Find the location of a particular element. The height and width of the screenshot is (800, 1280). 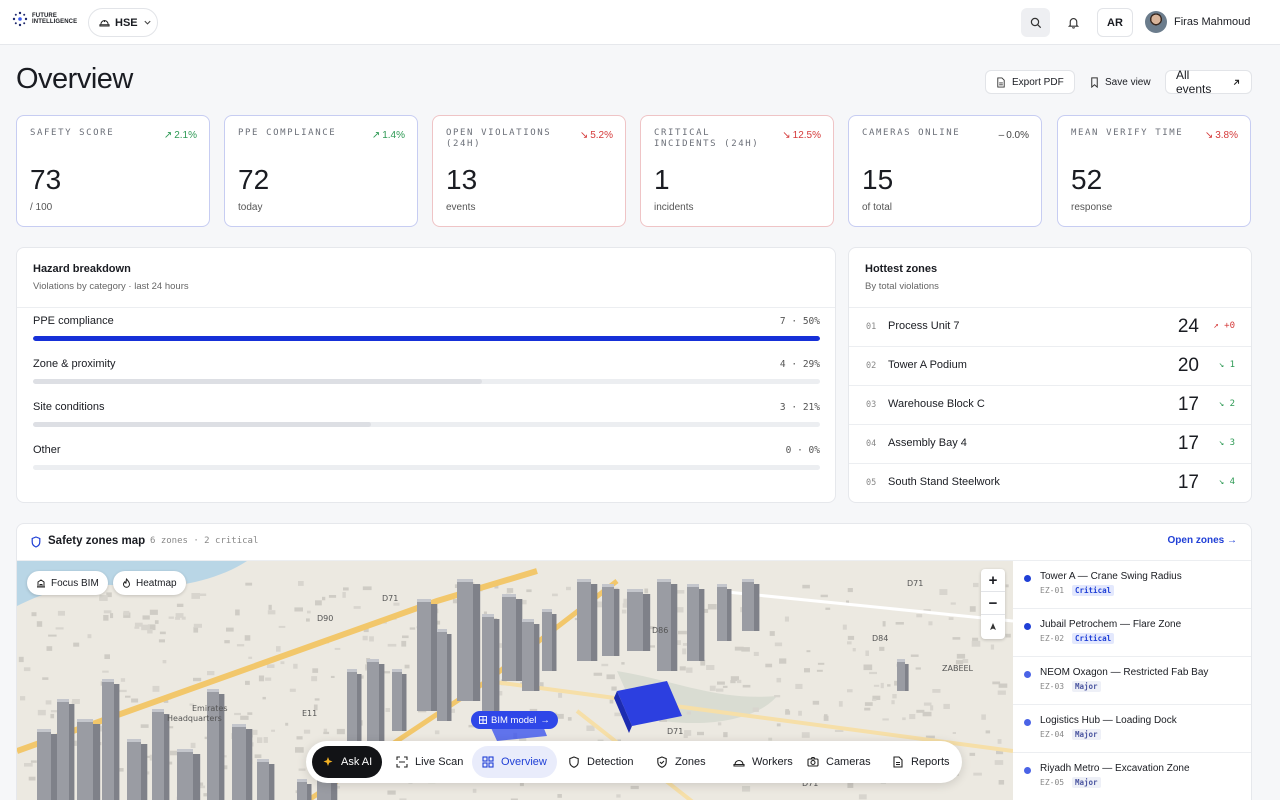

bim-model-marker: BIM model → is located at coordinates (514, 720).